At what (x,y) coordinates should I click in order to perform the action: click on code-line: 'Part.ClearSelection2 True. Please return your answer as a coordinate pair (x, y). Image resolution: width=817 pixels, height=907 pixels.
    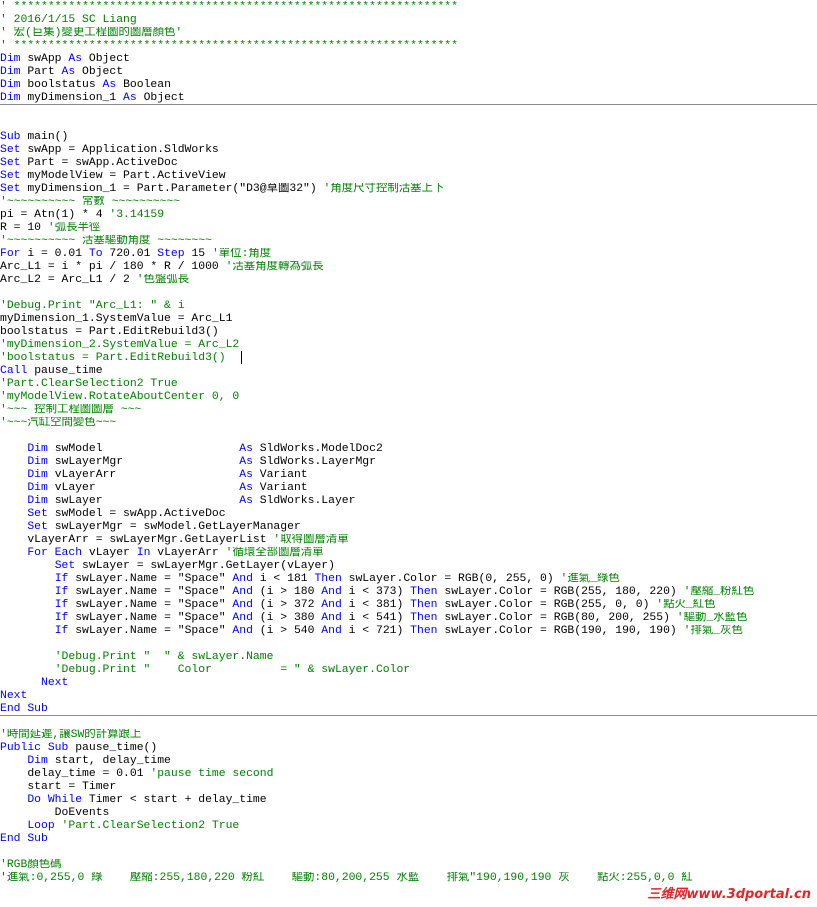
    Looking at the image, I should click on (408, 384).